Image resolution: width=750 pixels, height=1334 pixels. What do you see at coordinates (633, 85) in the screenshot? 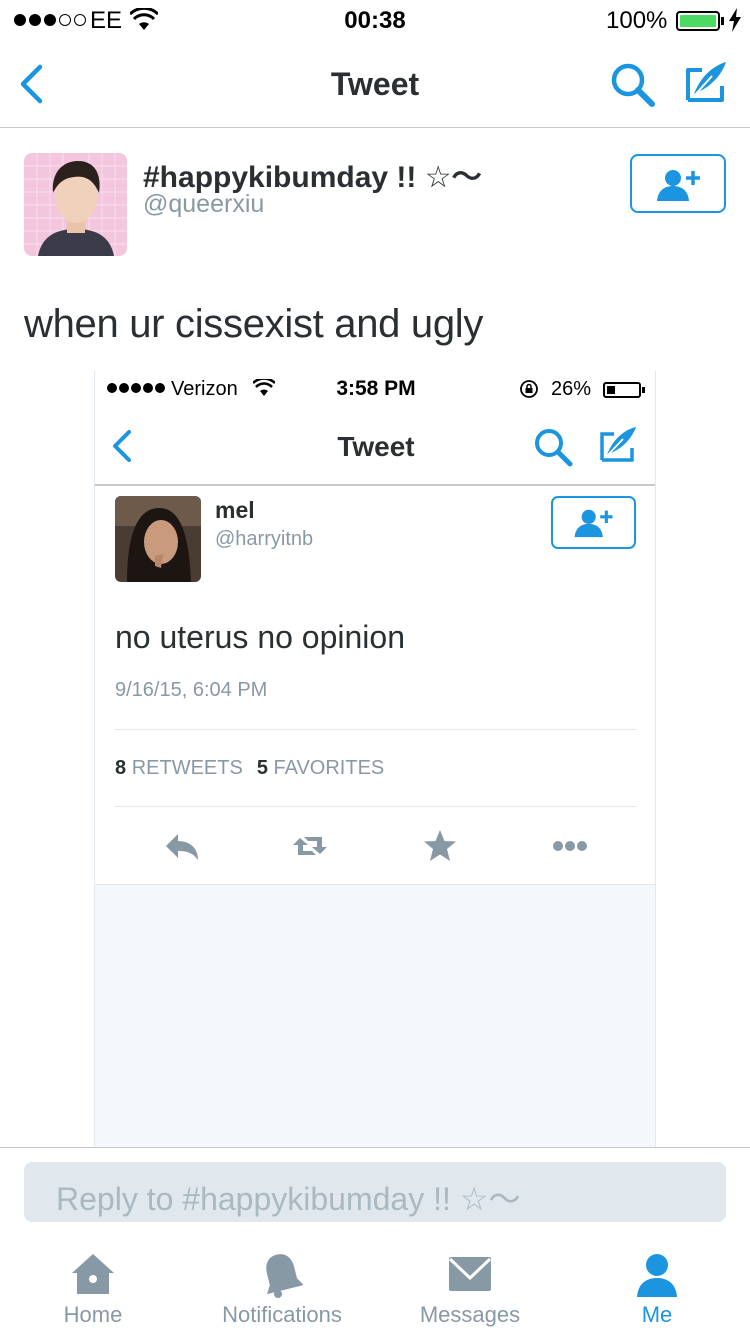
I see `search-icon` at bounding box center [633, 85].